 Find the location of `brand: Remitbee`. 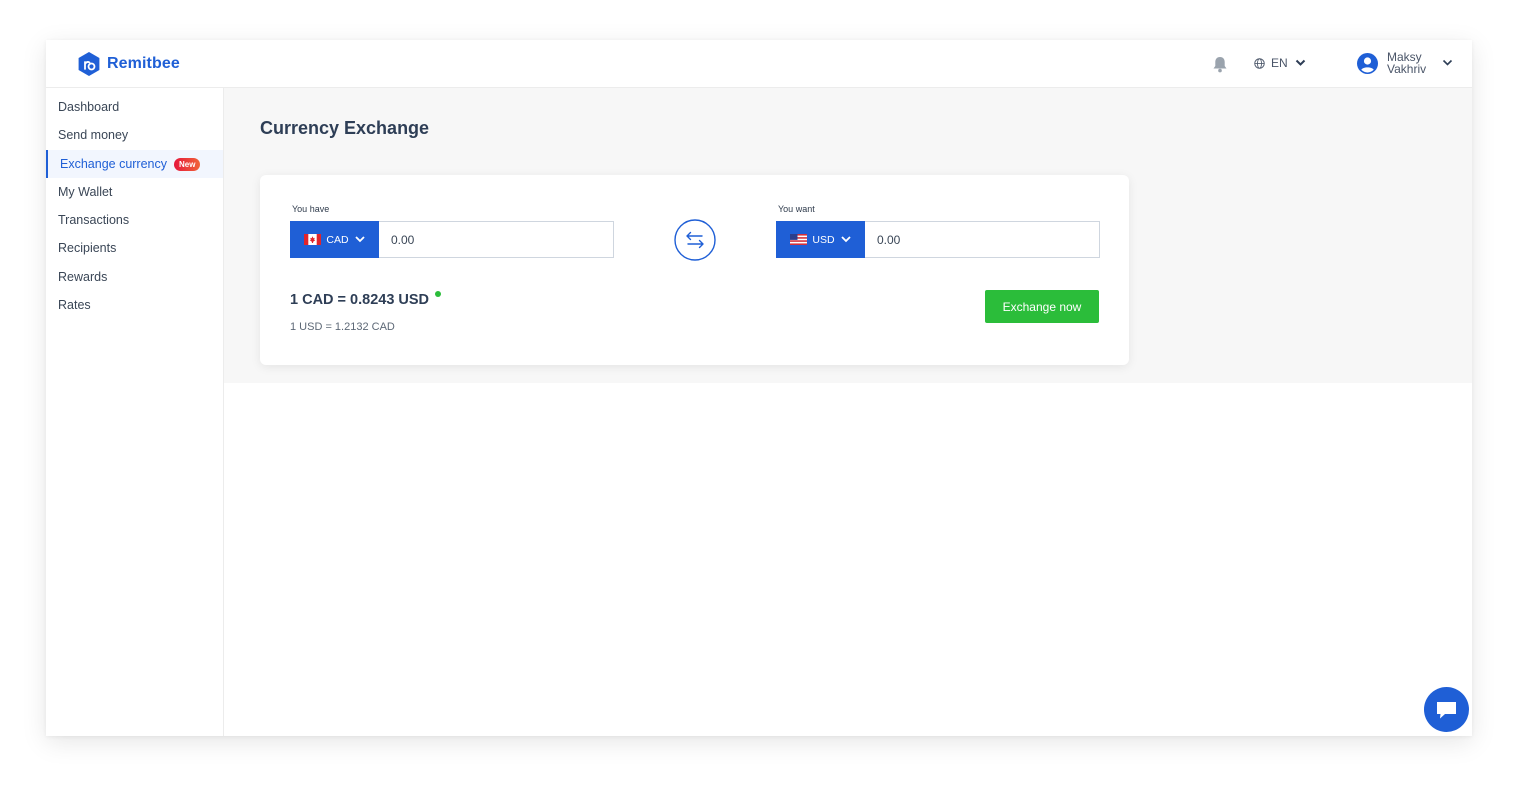

brand: Remitbee is located at coordinates (129, 64).